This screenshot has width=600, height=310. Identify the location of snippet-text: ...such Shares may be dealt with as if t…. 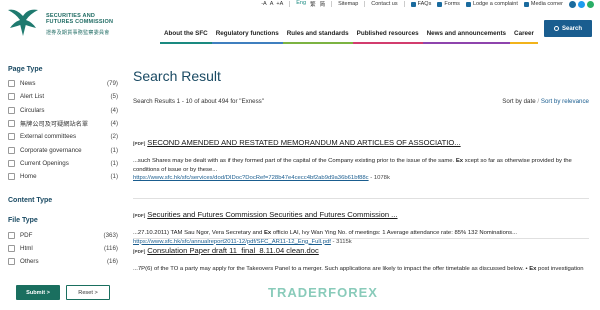
(294, 161).